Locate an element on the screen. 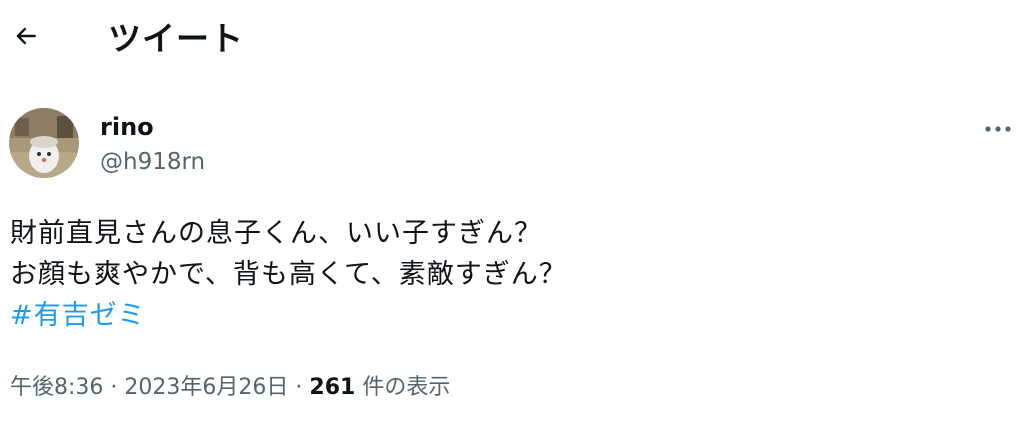  tweet-text-line: 財前直見さんの息子くん、いい子すぎん？ is located at coordinates (276, 233).